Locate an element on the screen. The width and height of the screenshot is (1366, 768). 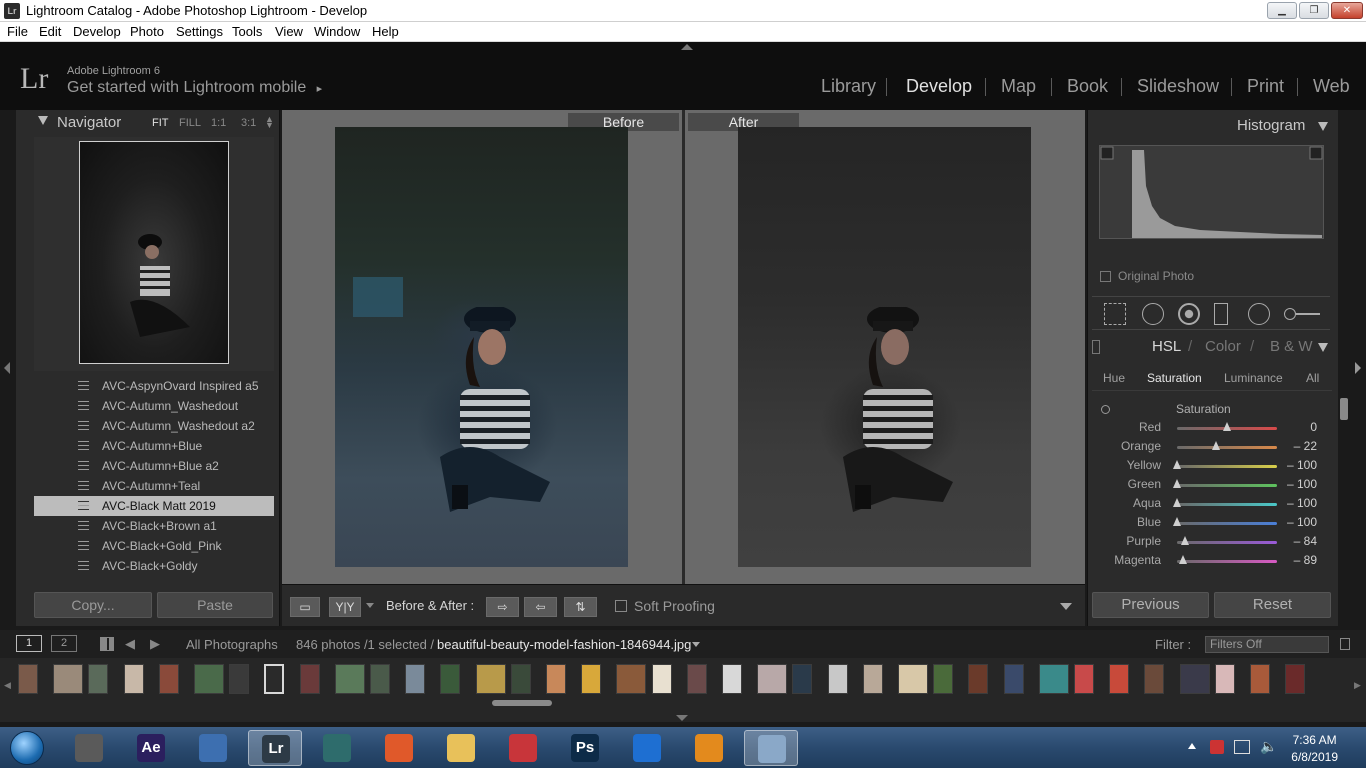
slider-magenta: Magenta – 89 is located at coordinates (1213, 561).